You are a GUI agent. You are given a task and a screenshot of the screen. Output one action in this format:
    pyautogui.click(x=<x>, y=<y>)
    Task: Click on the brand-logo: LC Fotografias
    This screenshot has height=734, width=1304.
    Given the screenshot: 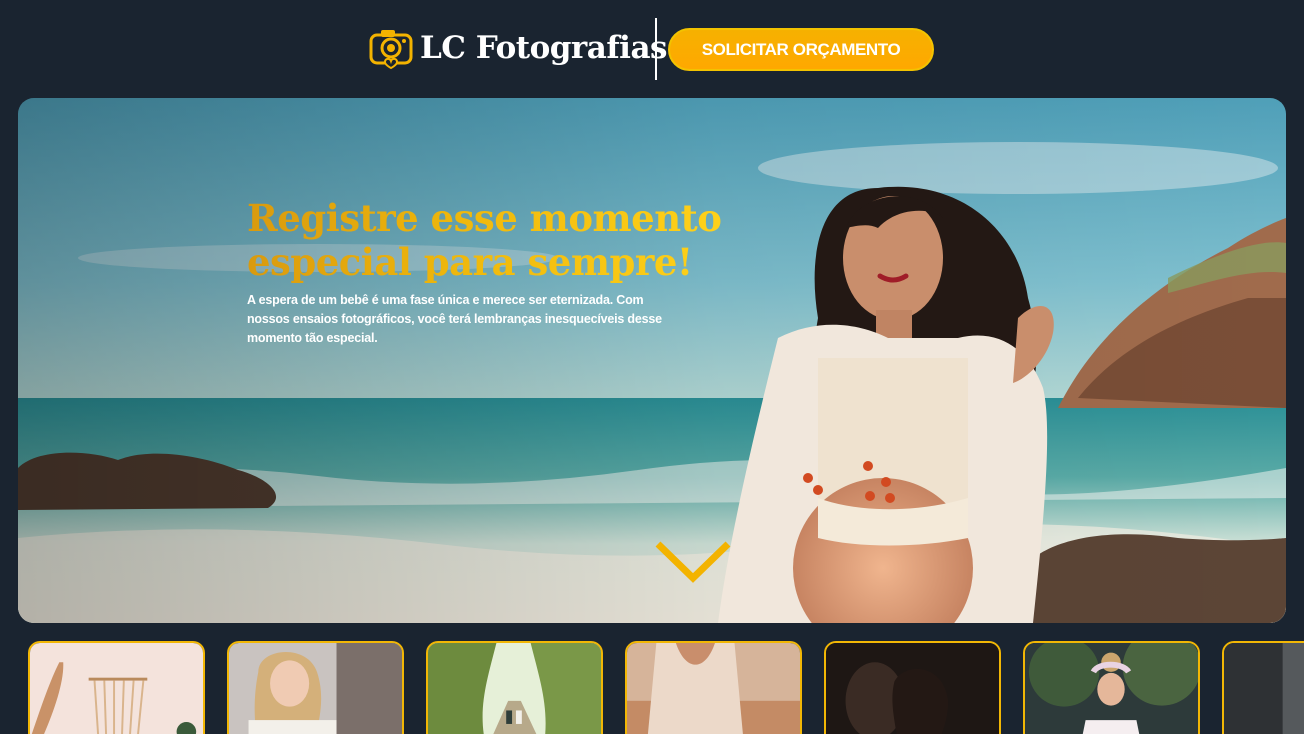 What is the action you would take?
    pyautogui.click(x=518, y=48)
    